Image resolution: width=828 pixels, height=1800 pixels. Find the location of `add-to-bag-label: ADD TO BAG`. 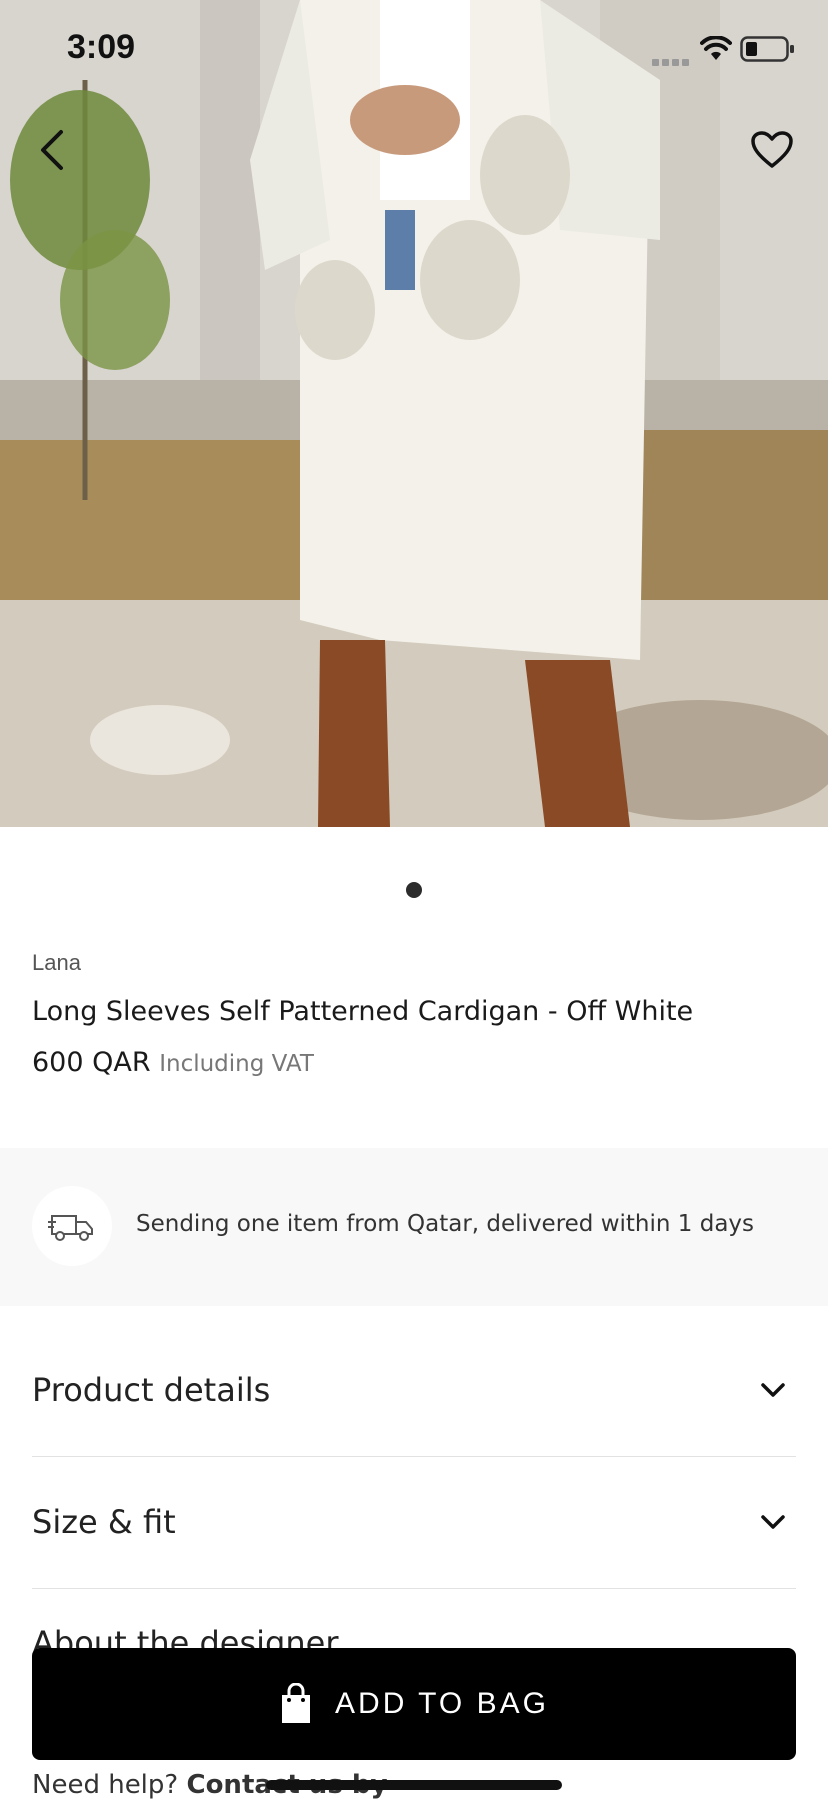

add-to-bag-label: ADD TO BAG is located at coordinates (442, 1703).